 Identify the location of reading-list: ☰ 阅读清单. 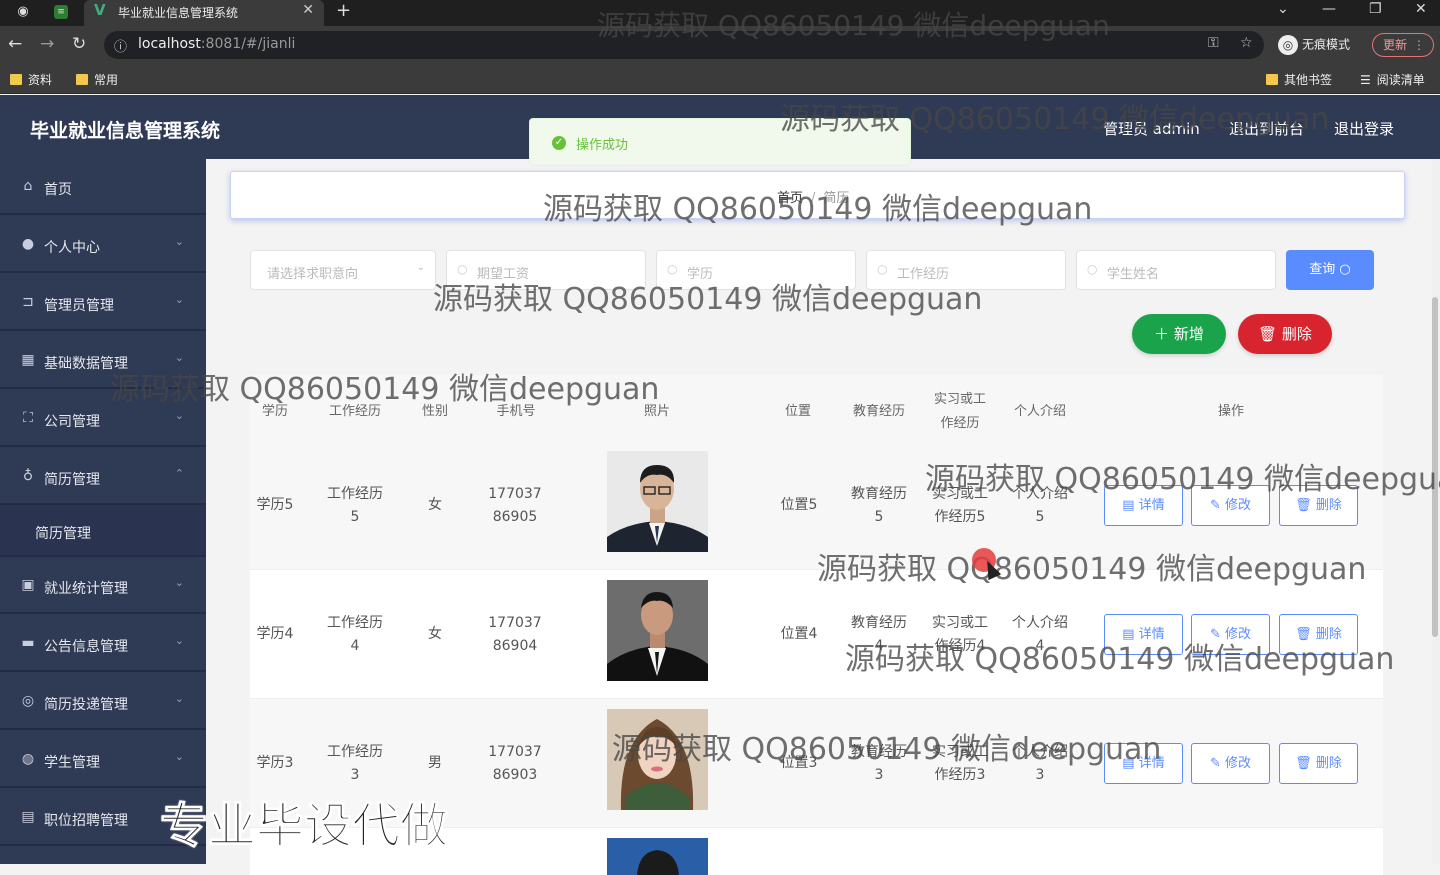
(1392, 79).